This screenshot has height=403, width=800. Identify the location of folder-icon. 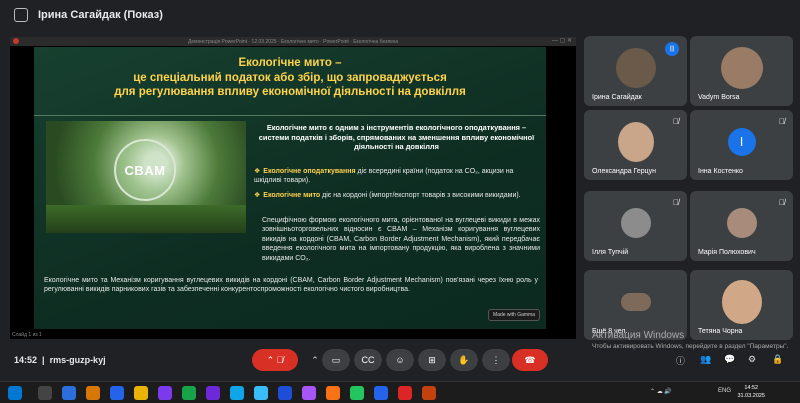
(141, 393).